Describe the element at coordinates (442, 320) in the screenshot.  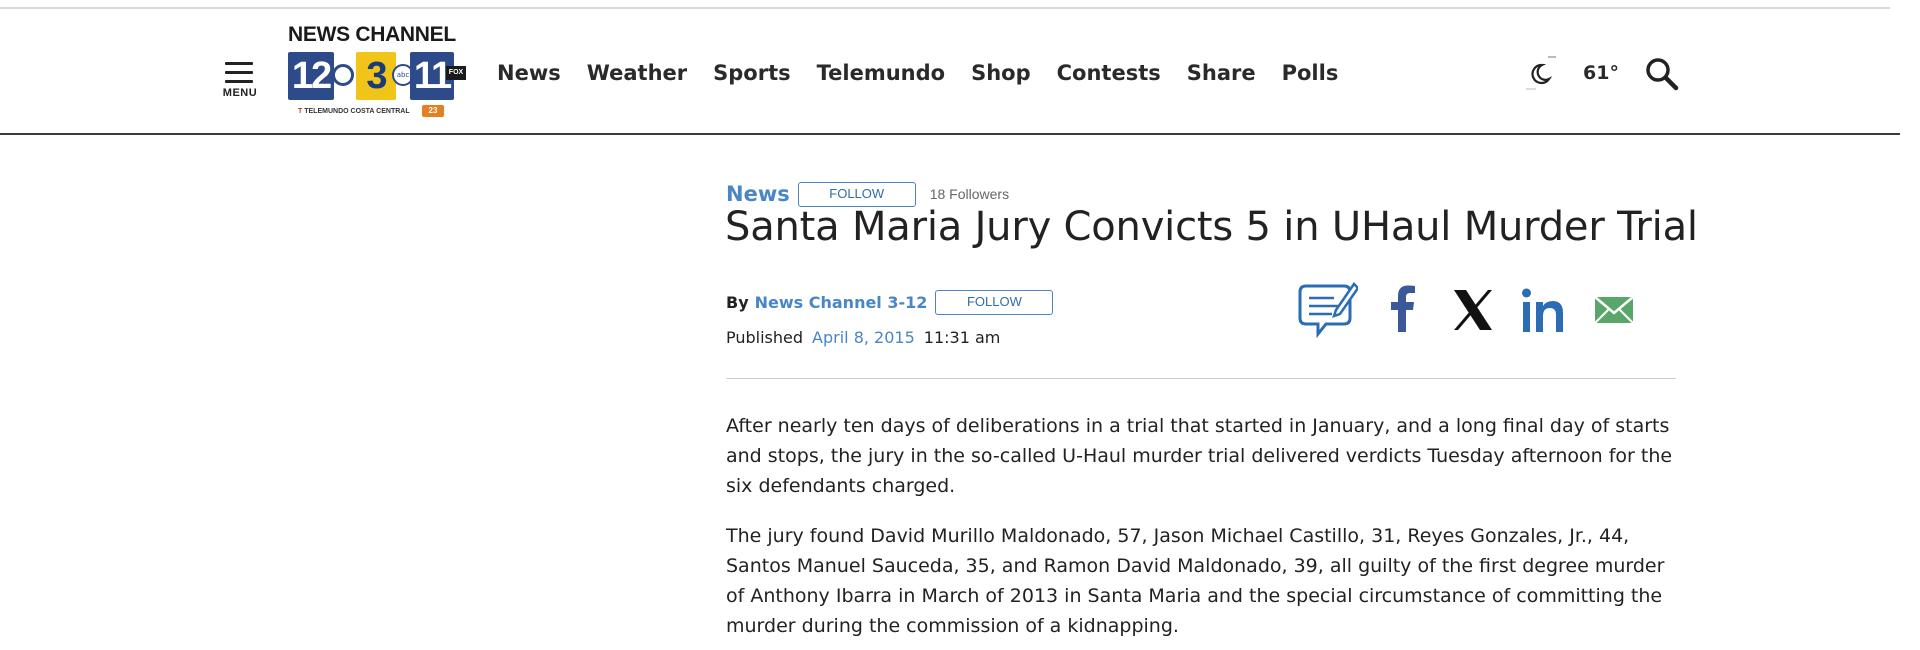
I see `ad-placeholder` at that location.